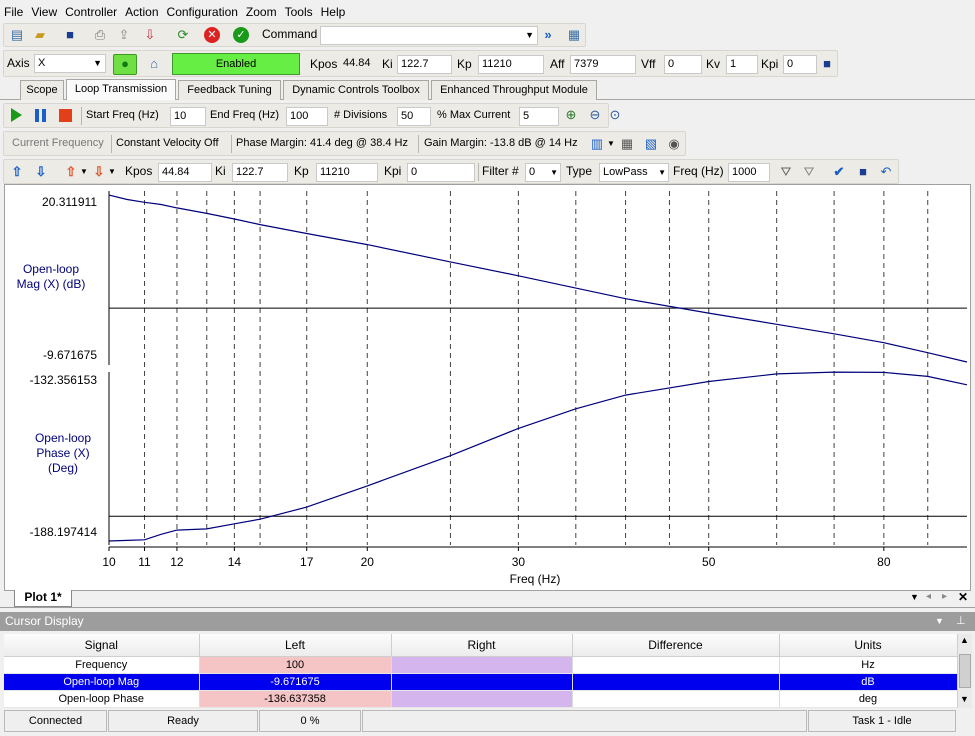 The width and height of the screenshot is (975, 736). I want to click on menu-tools: Tools, so click(299, 9).